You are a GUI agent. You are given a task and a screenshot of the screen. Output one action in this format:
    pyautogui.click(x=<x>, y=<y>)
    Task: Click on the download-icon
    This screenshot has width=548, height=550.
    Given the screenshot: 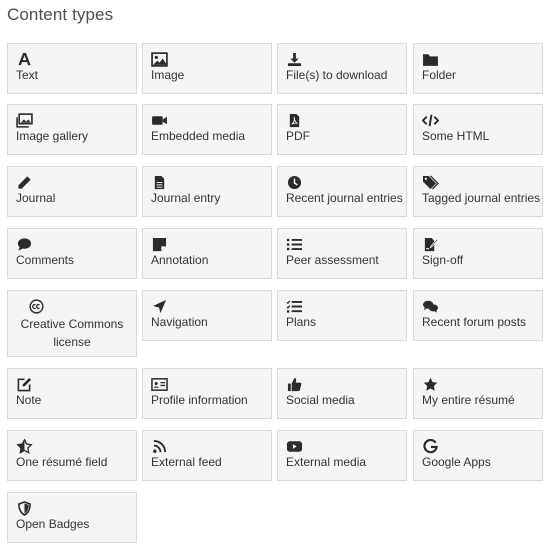 What is the action you would take?
    pyautogui.click(x=295, y=60)
    